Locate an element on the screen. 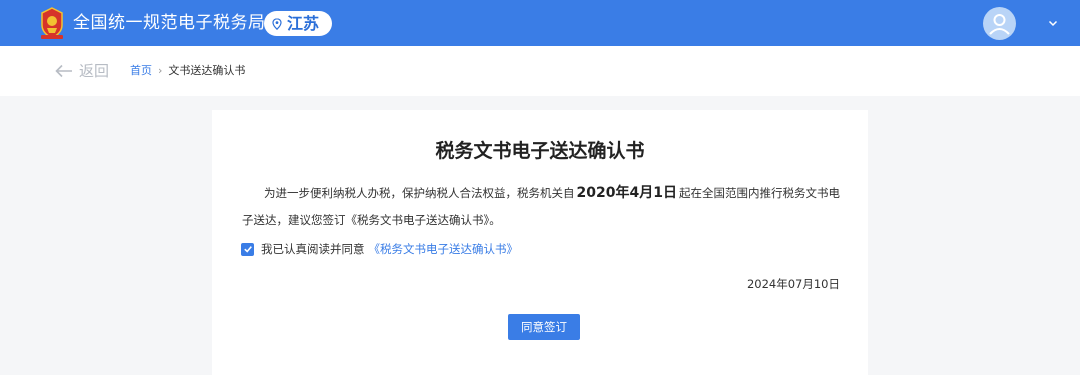 The image size is (1080, 375). breadcrumb: 首页 › 文书送达确认书 is located at coordinates (187, 71).